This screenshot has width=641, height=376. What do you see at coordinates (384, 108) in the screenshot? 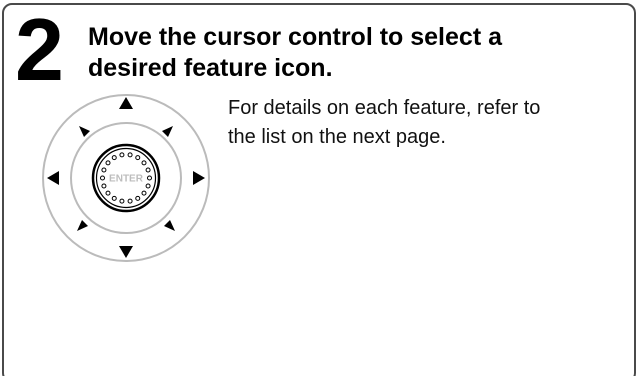
I see `description-line-1: For details on each feature, refer to` at bounding box center [384, 108].